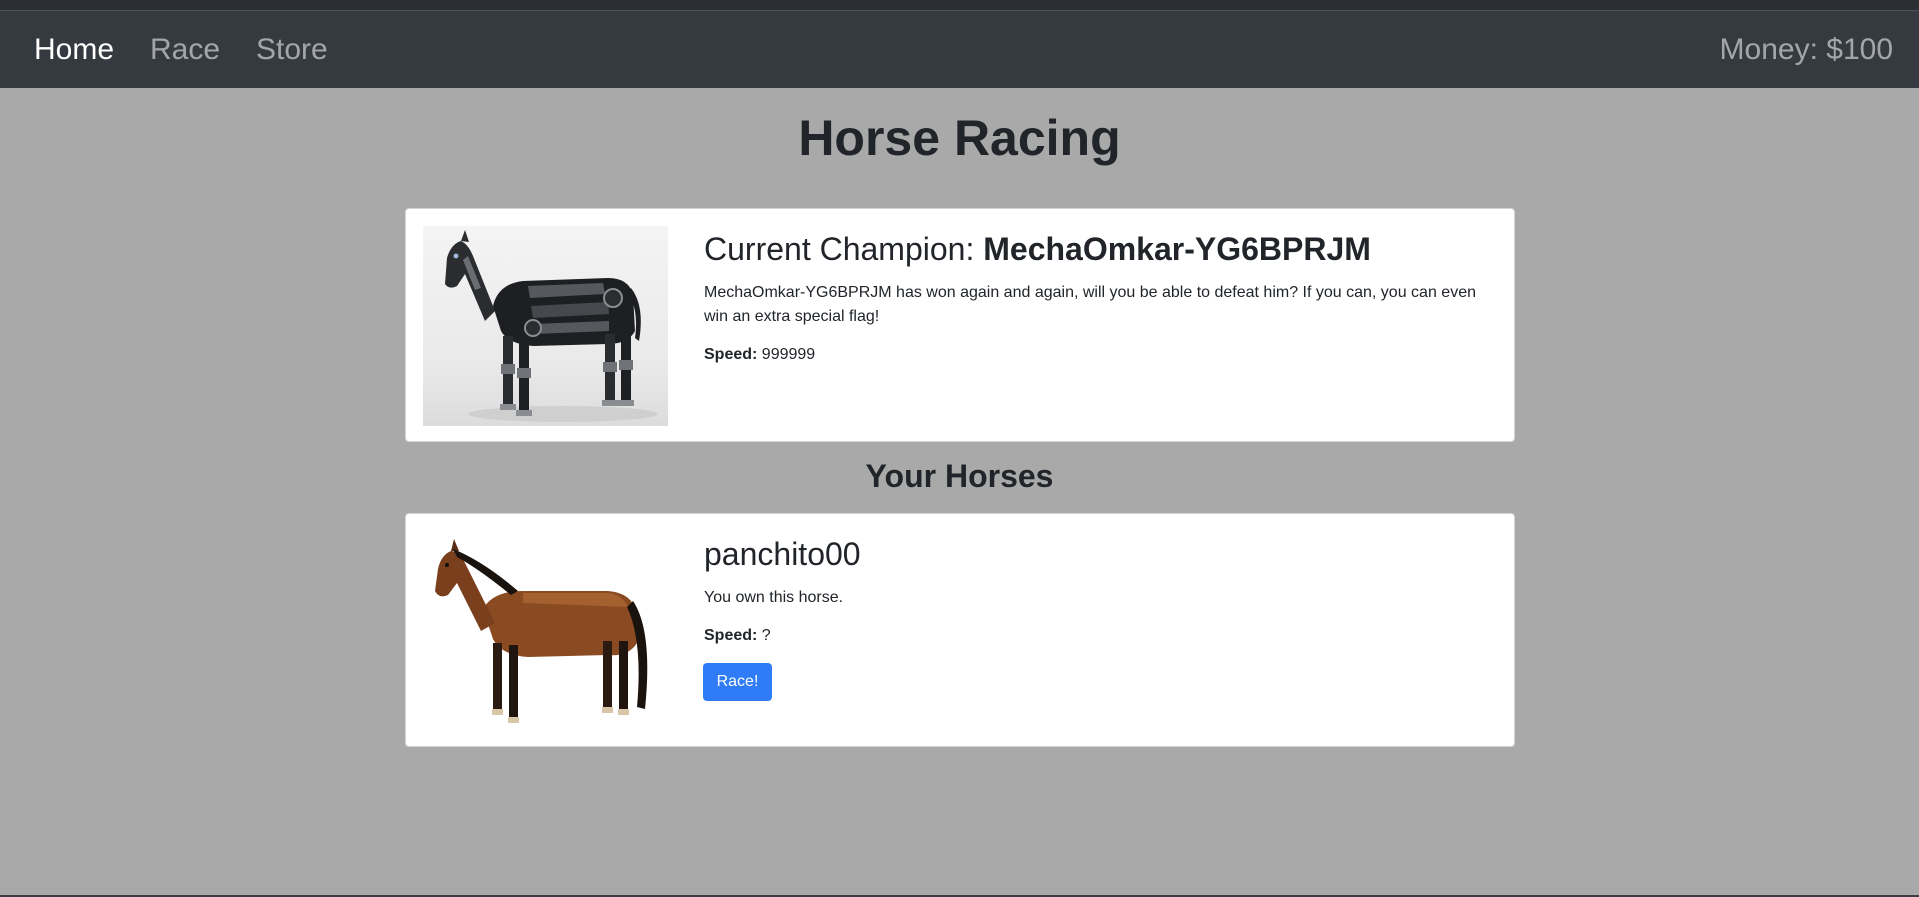 The width and height of the screenshot is (1919, 897). I want to click on horse-image, so click(545, 631).